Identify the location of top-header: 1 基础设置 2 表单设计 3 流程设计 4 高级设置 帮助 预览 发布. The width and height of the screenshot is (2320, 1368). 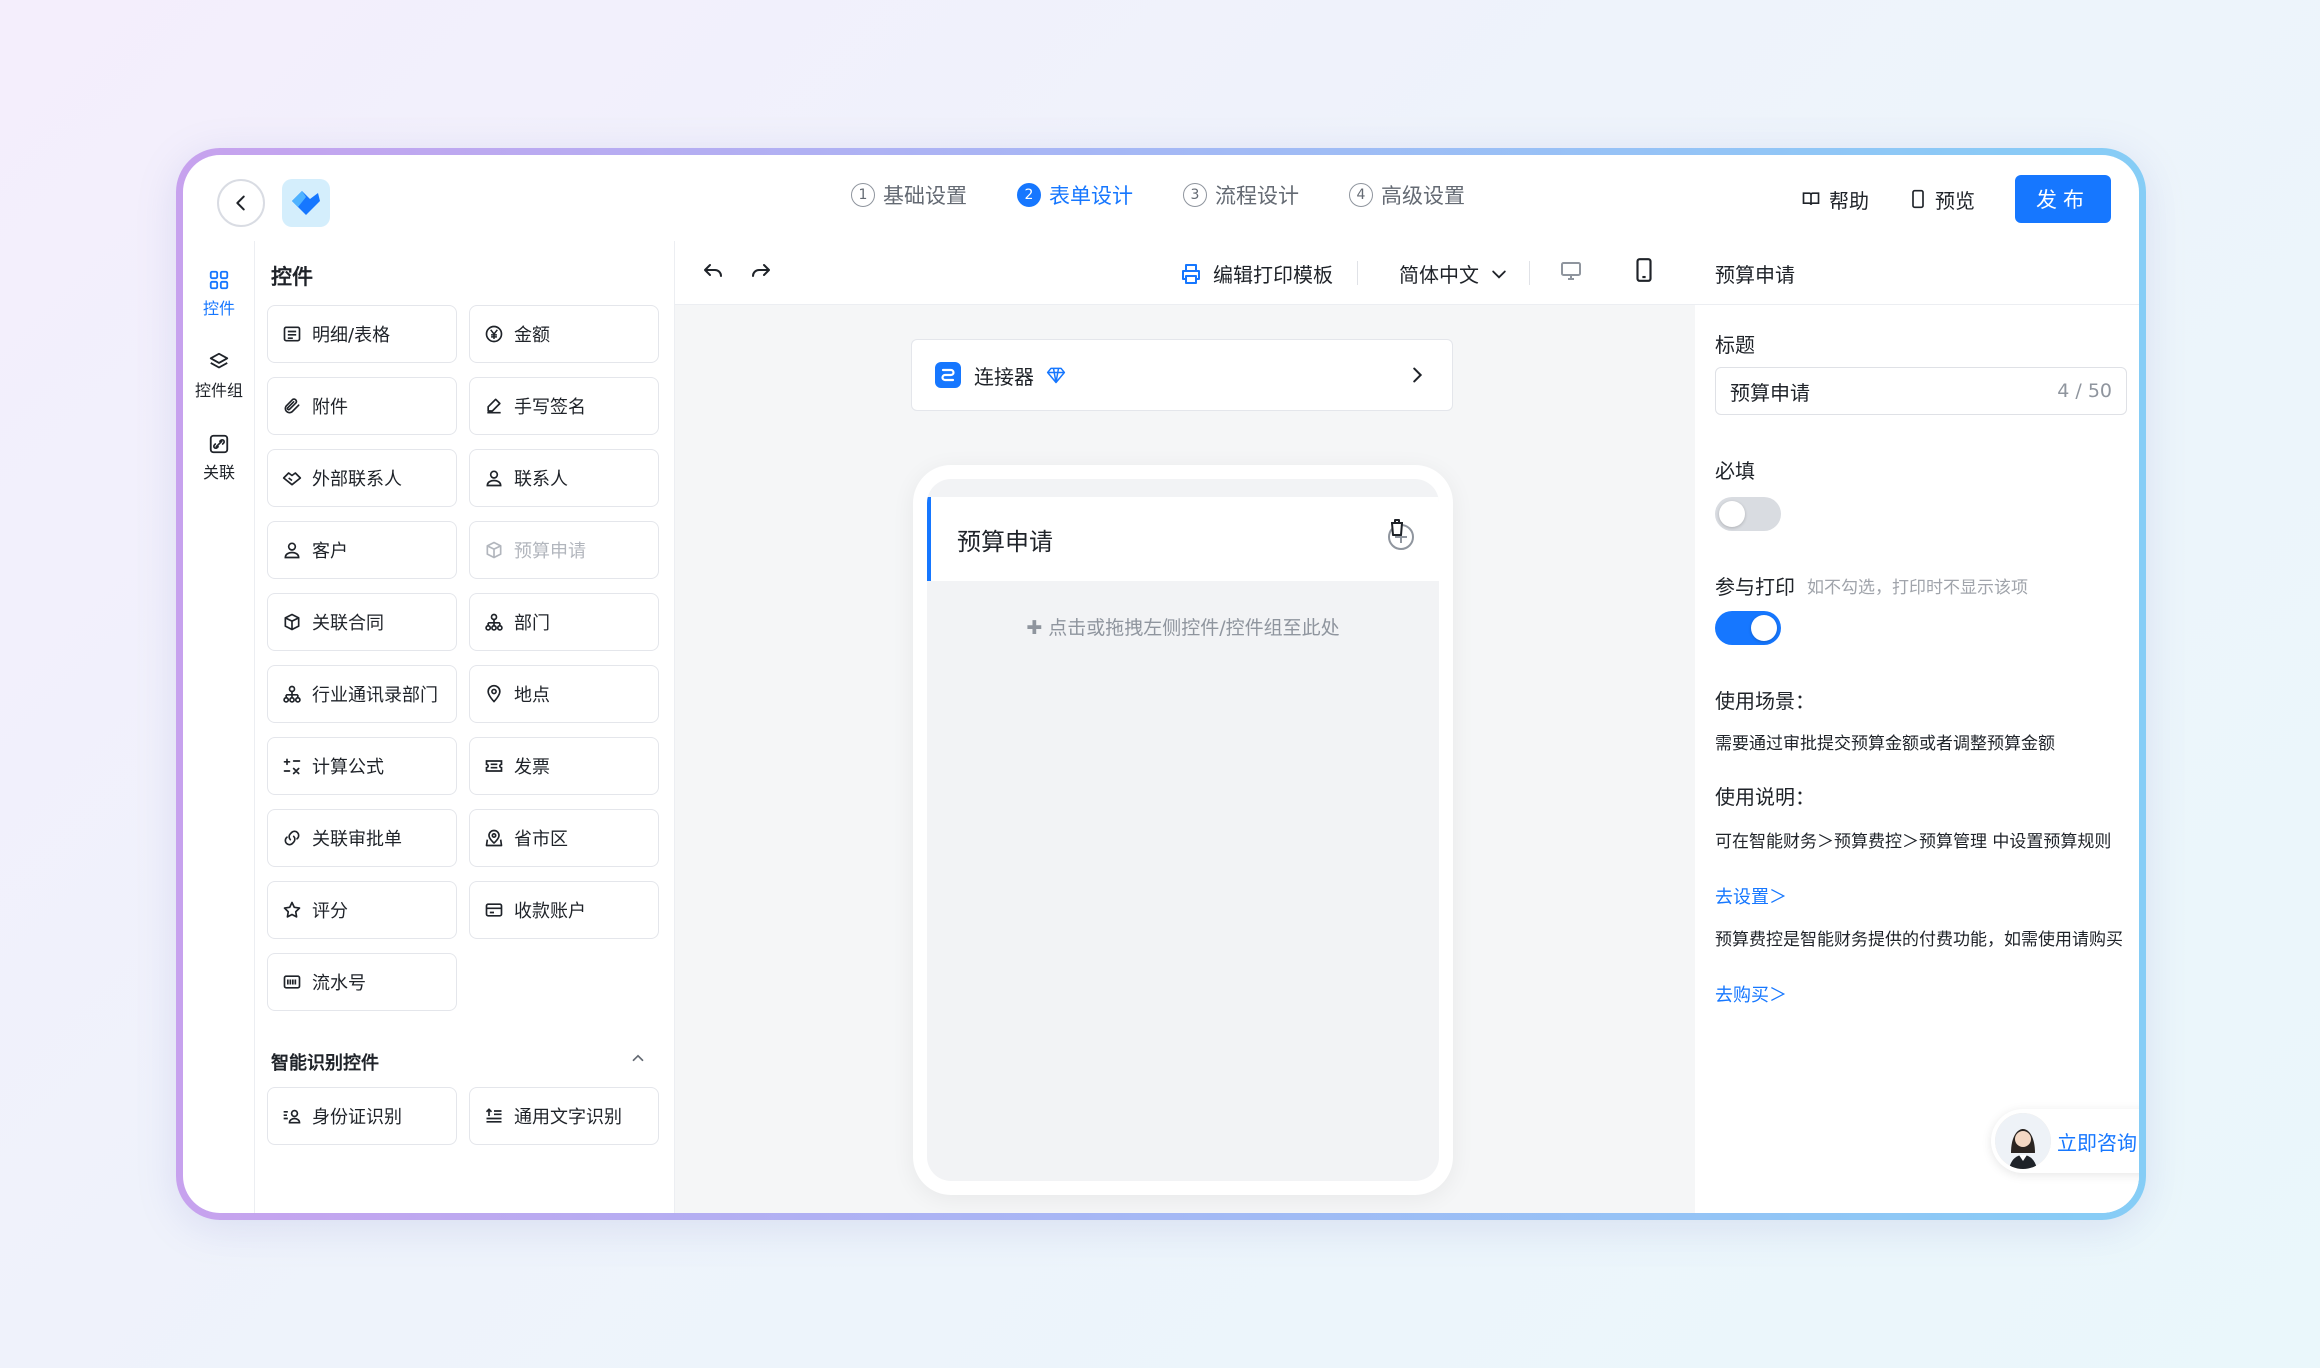
(1161, 198).